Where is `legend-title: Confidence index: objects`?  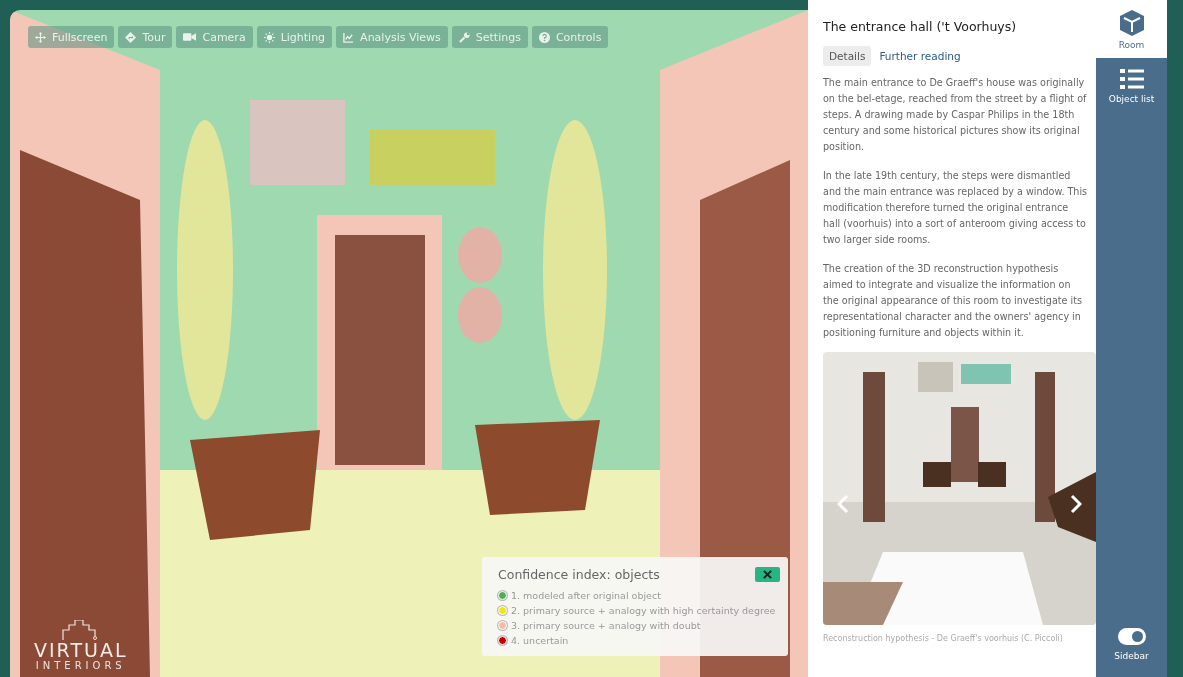
legend-title: Confidence index: objects is located at coordinates (579, 574).